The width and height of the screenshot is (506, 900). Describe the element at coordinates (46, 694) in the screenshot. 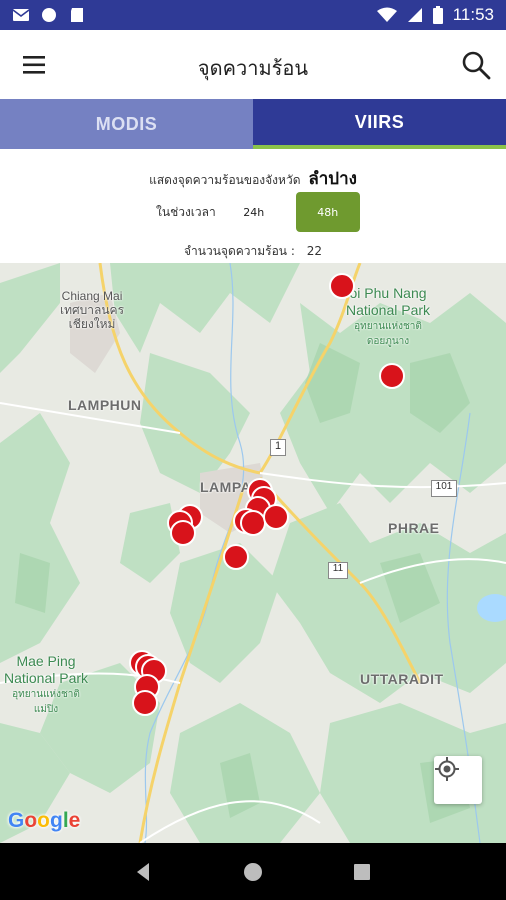

I see `mae-ping-th1: อุทยานแห่งชาติ` at that location.